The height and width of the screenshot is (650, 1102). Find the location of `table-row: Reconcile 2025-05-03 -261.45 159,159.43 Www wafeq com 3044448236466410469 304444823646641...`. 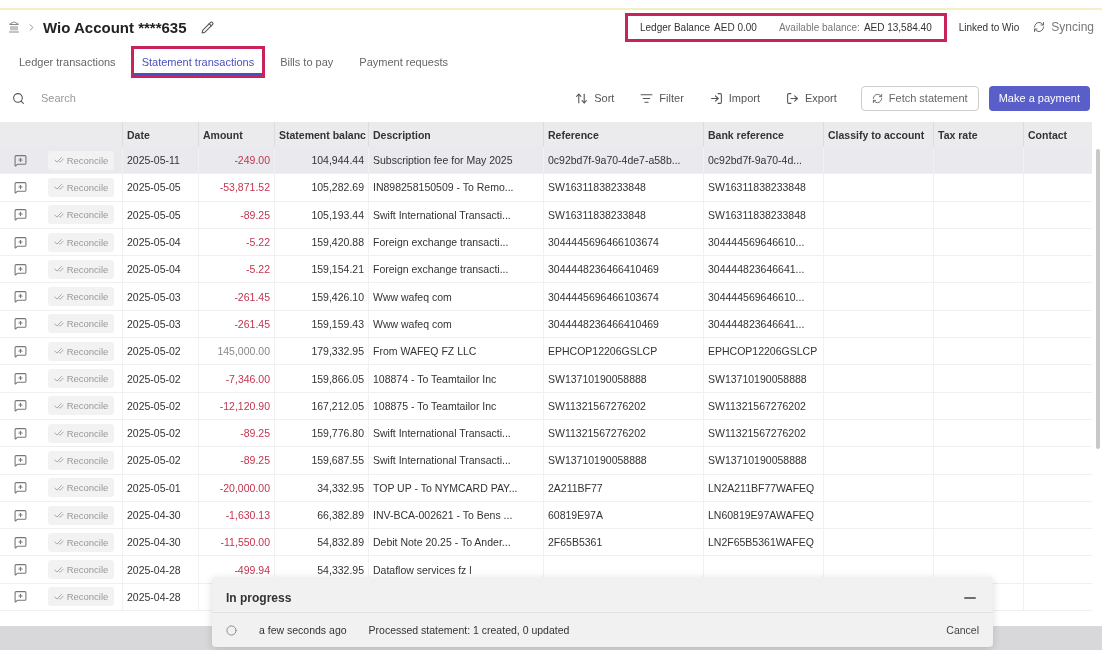

table-row: Reconcile 2025-05-03 -261.45 159,159.43 Www wafeq com 3044448236466410469 304444823646641... is located at coordinates (546, 324).